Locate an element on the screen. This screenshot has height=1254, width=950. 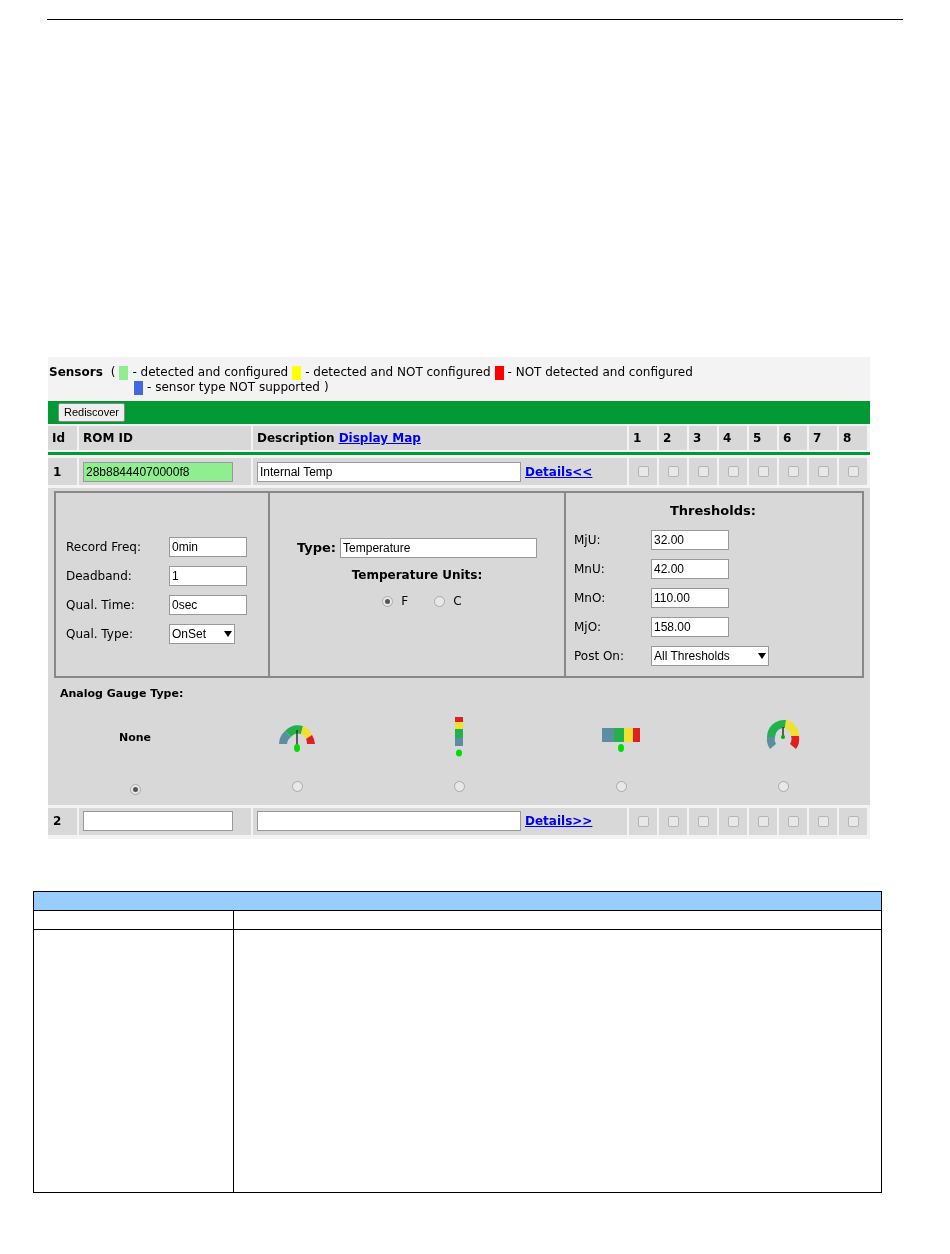
field-label: MjO: is located at coordinates (588, 627).